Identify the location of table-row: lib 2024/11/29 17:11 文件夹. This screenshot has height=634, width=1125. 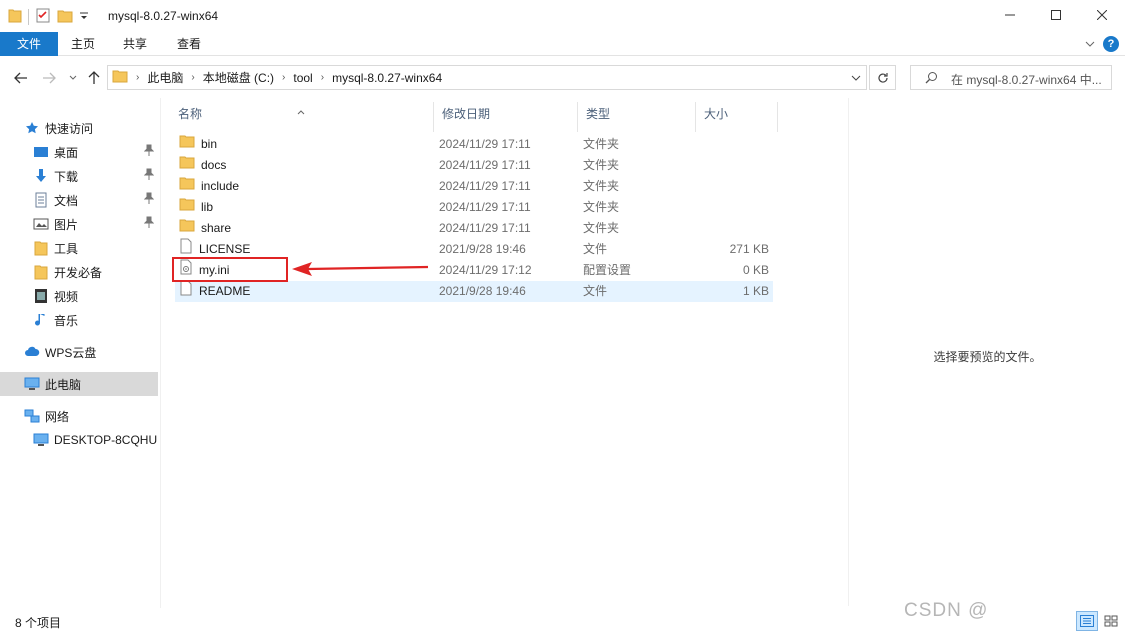
(474, 207).